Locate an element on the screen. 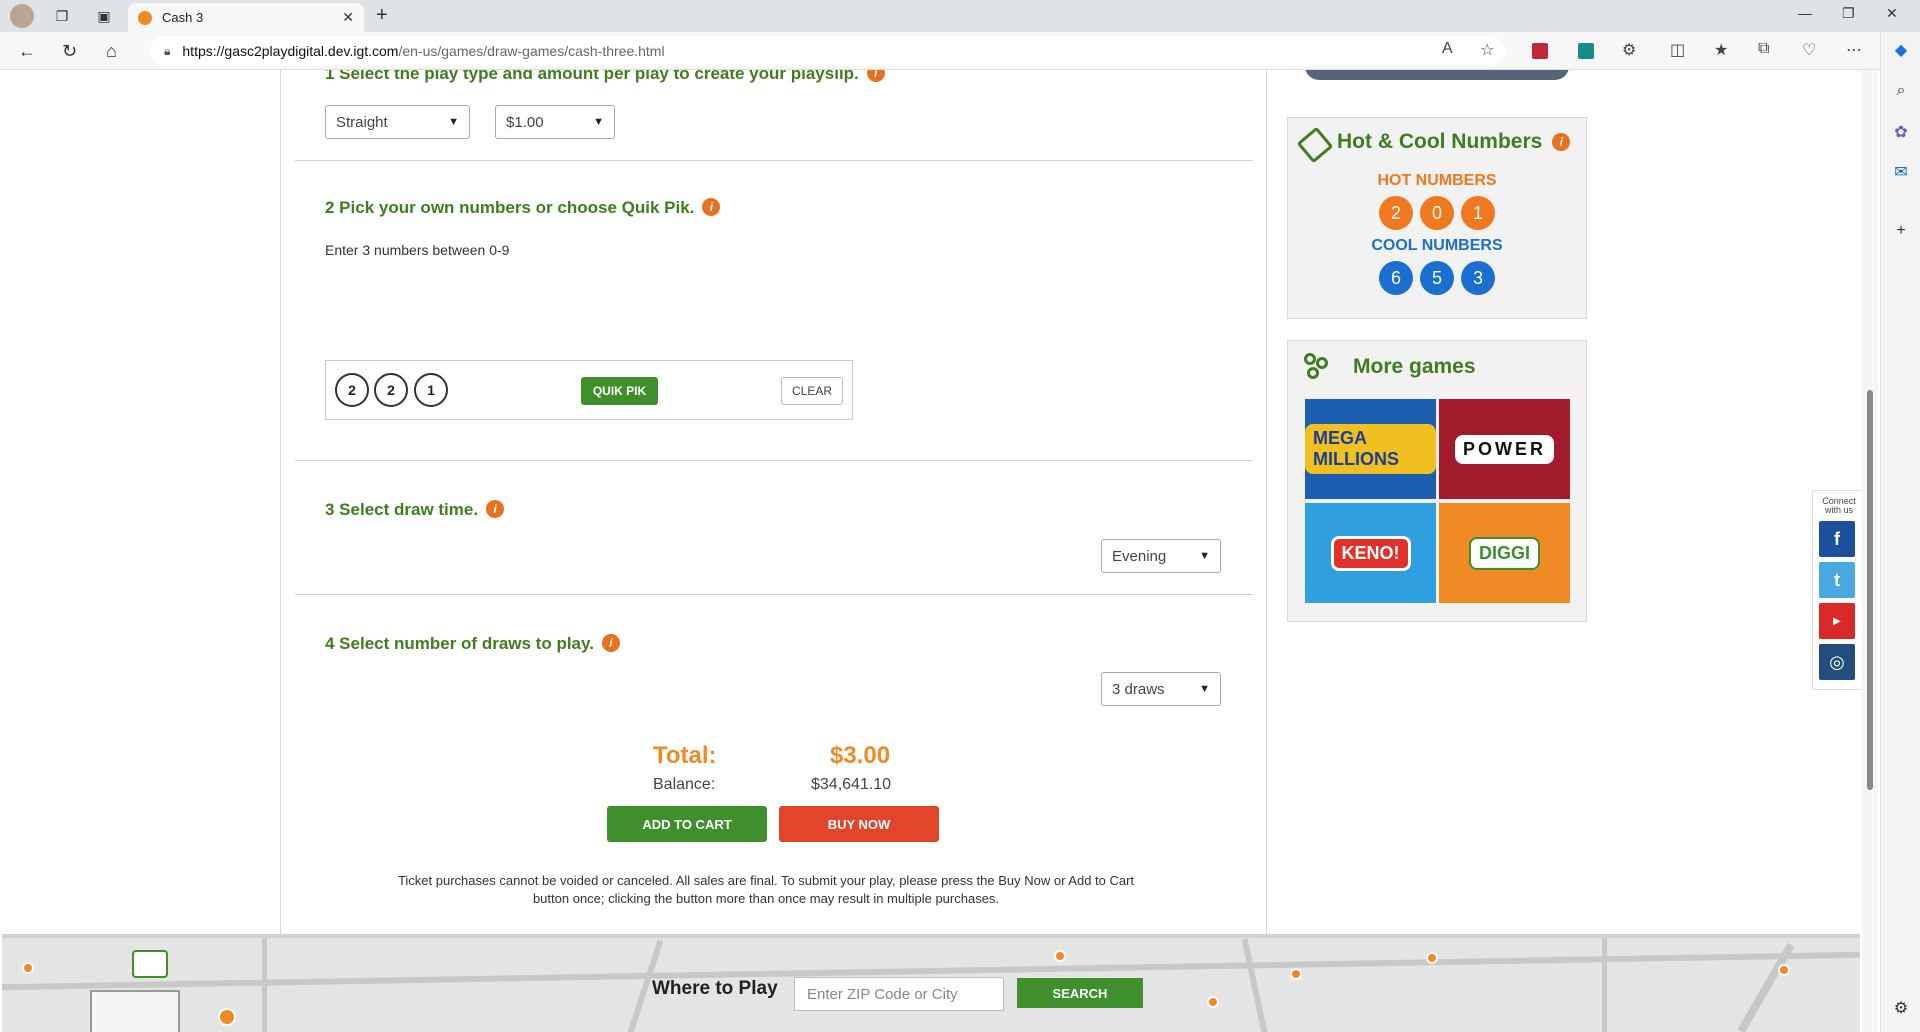 The width and height of the screenshot is (1920, 1032). hot-number-ball: 0 is located at coordinates (1437, 213).